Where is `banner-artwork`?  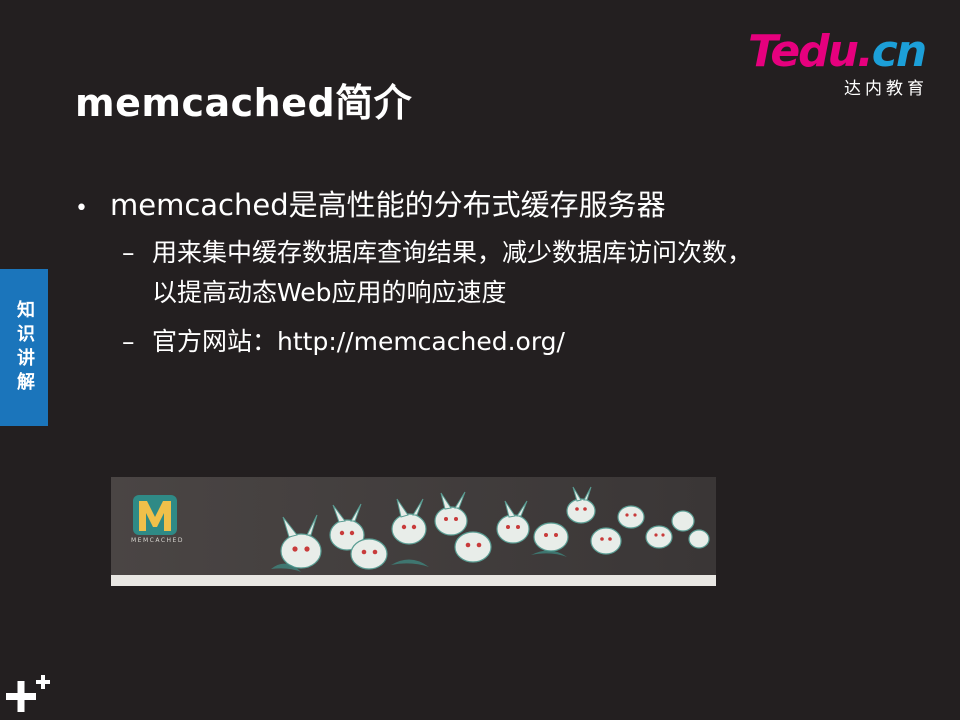
banner-artwork is located at coordinates (413, 531).